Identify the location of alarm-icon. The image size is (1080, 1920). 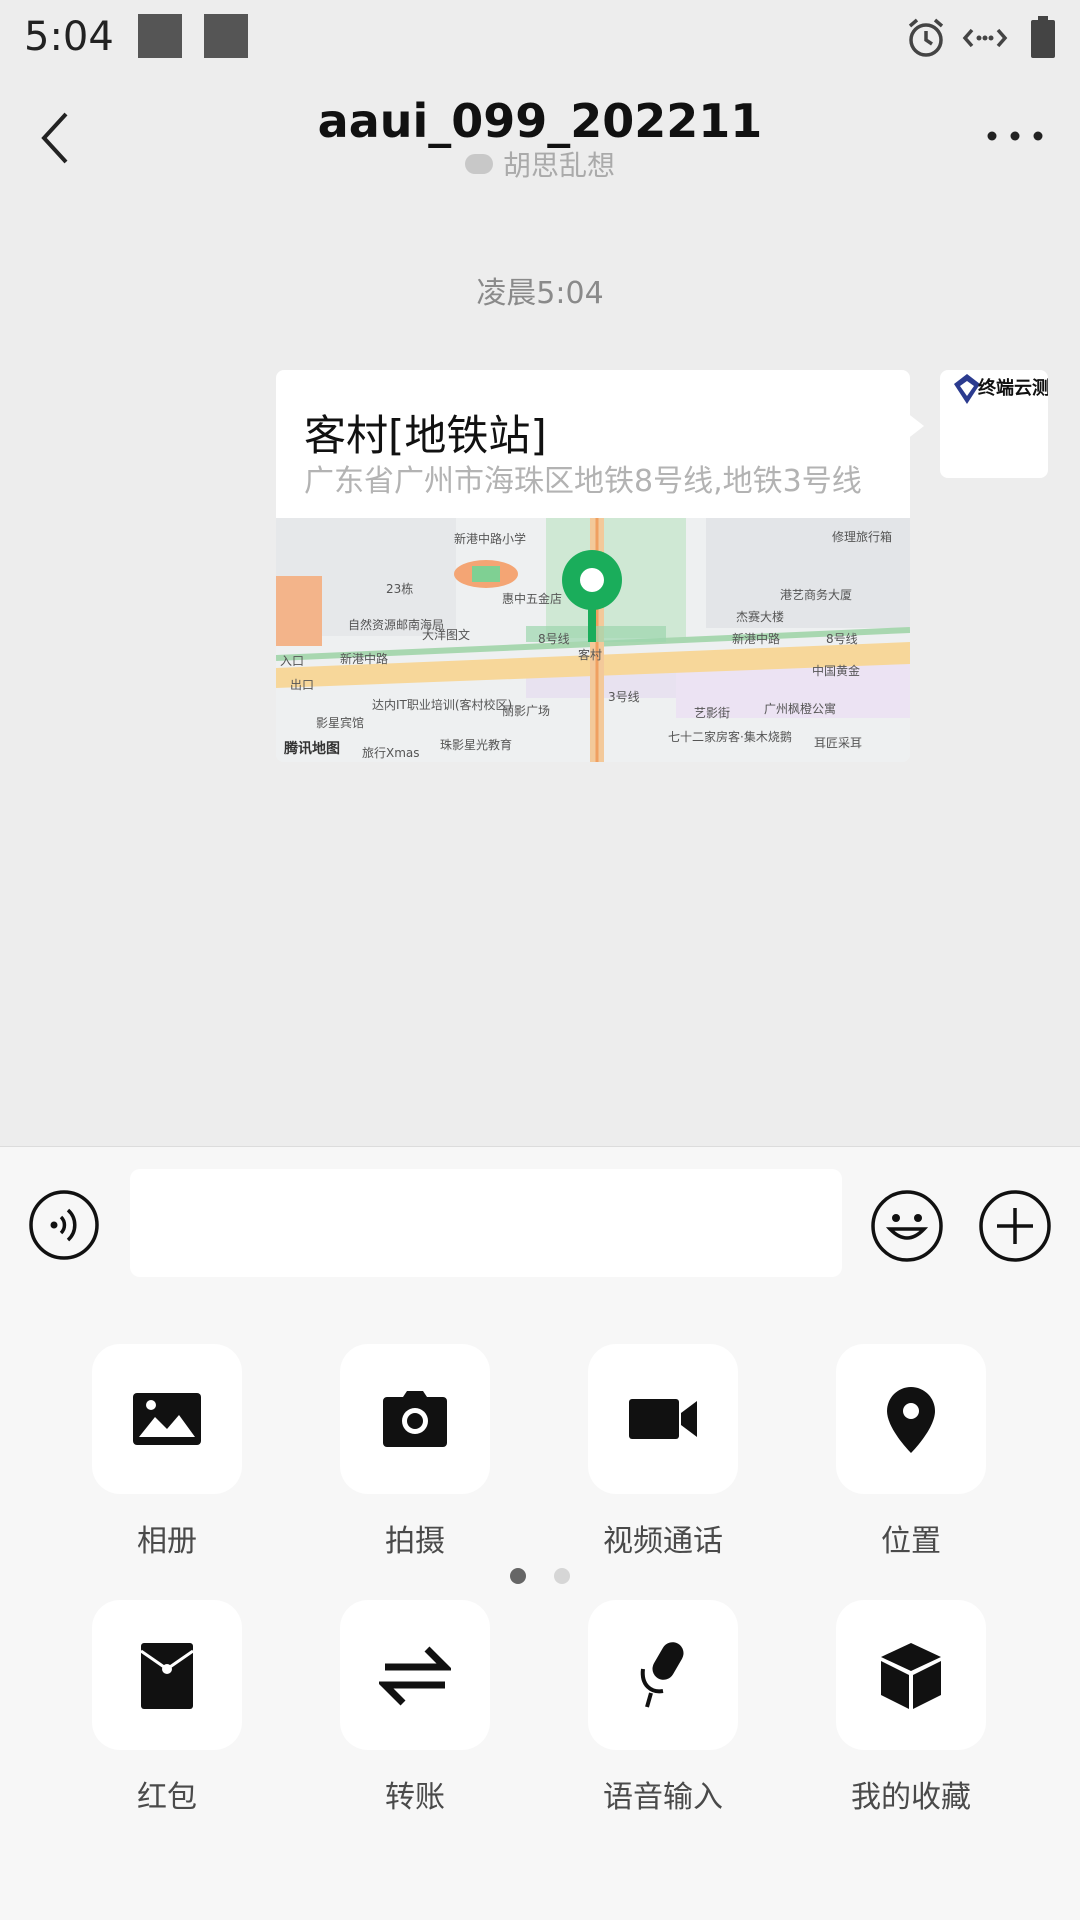
(926, 37).